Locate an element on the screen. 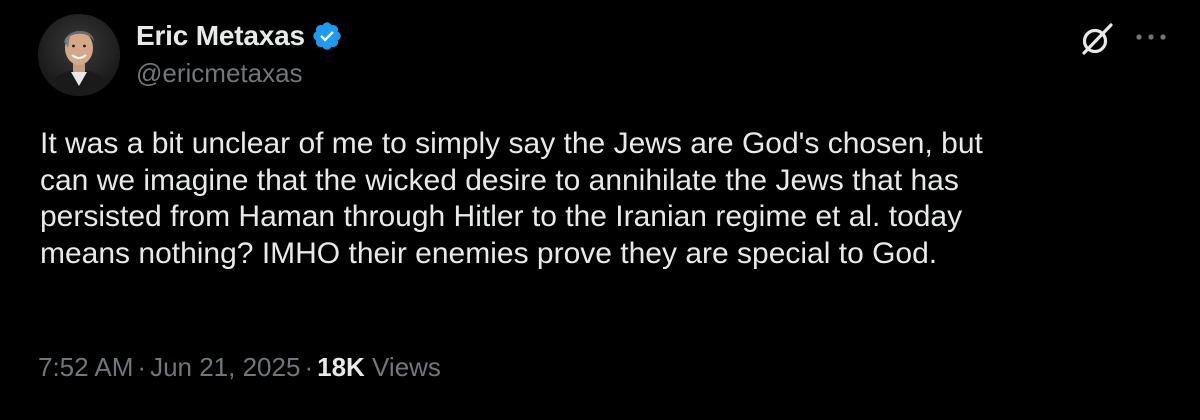 Image resolution: width=1200 pixels, height=420 pixels. avatar is located at coordinates (79, 55).